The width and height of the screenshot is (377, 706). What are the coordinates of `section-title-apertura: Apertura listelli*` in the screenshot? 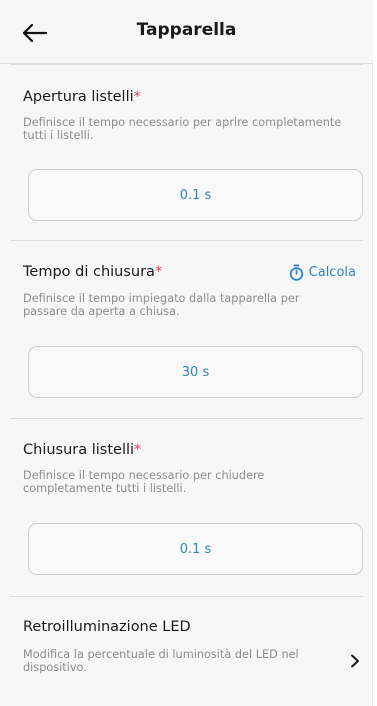 It's located at (82, 97).